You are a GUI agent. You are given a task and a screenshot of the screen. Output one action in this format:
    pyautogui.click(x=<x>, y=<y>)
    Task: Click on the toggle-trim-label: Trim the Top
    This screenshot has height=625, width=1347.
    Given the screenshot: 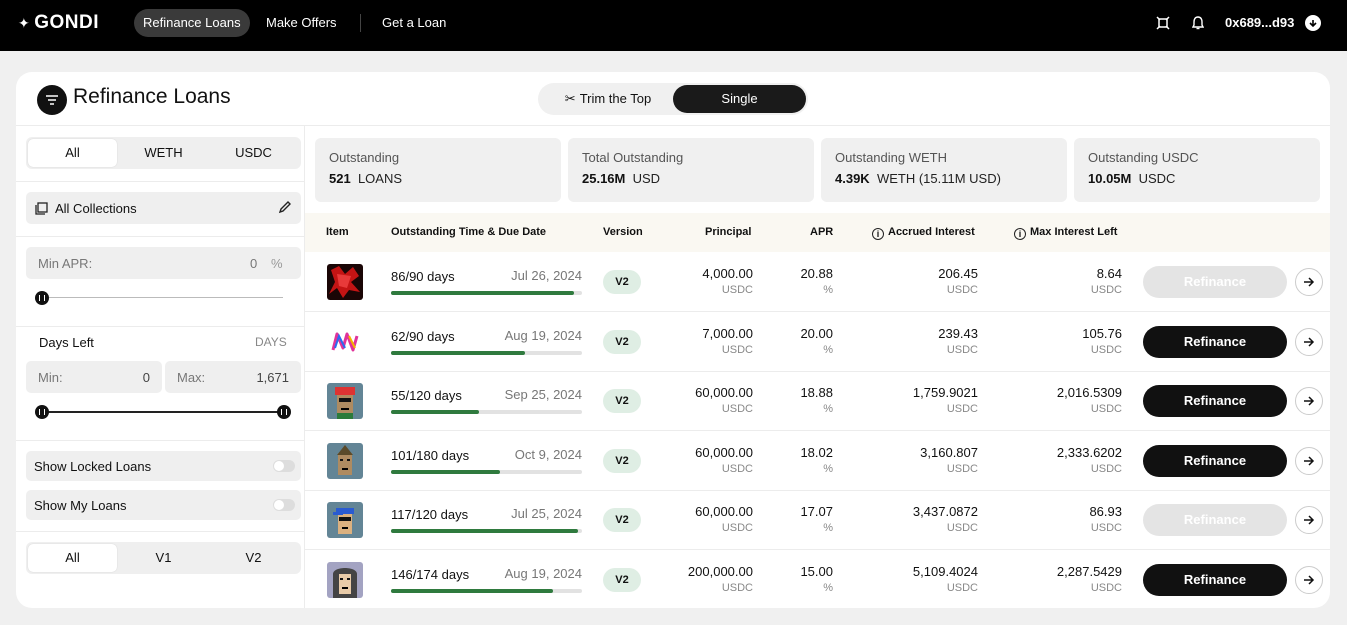 What is the action you would take?
    pyautogui.click(x=615, y=98)
    